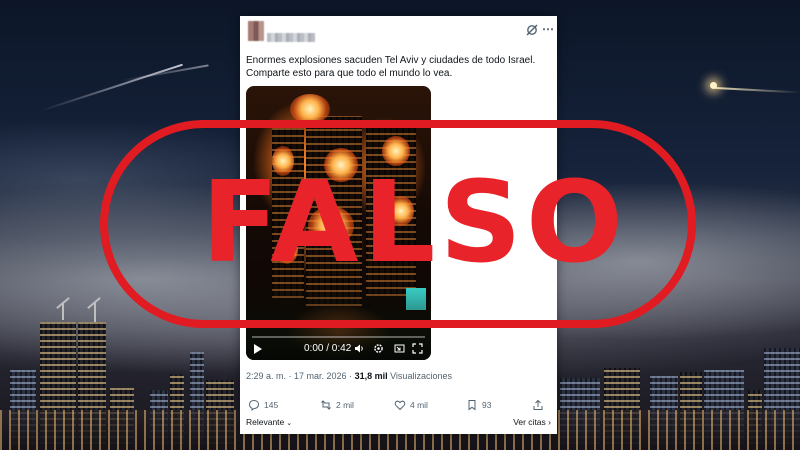 Image resolution: width=800 pixels, height=450 pixels. I want to click on fullscreen-icon, so click(417, 348).